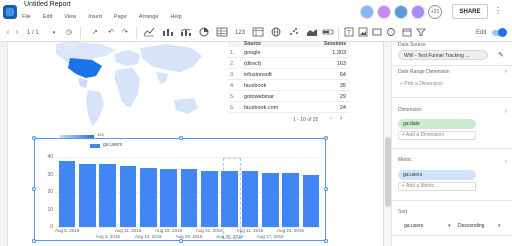 The height and width of the screenshot is (246, 512). Describe the element at coordinates (70, 17) in the screenshot. I see `menu-view: View` at that location.